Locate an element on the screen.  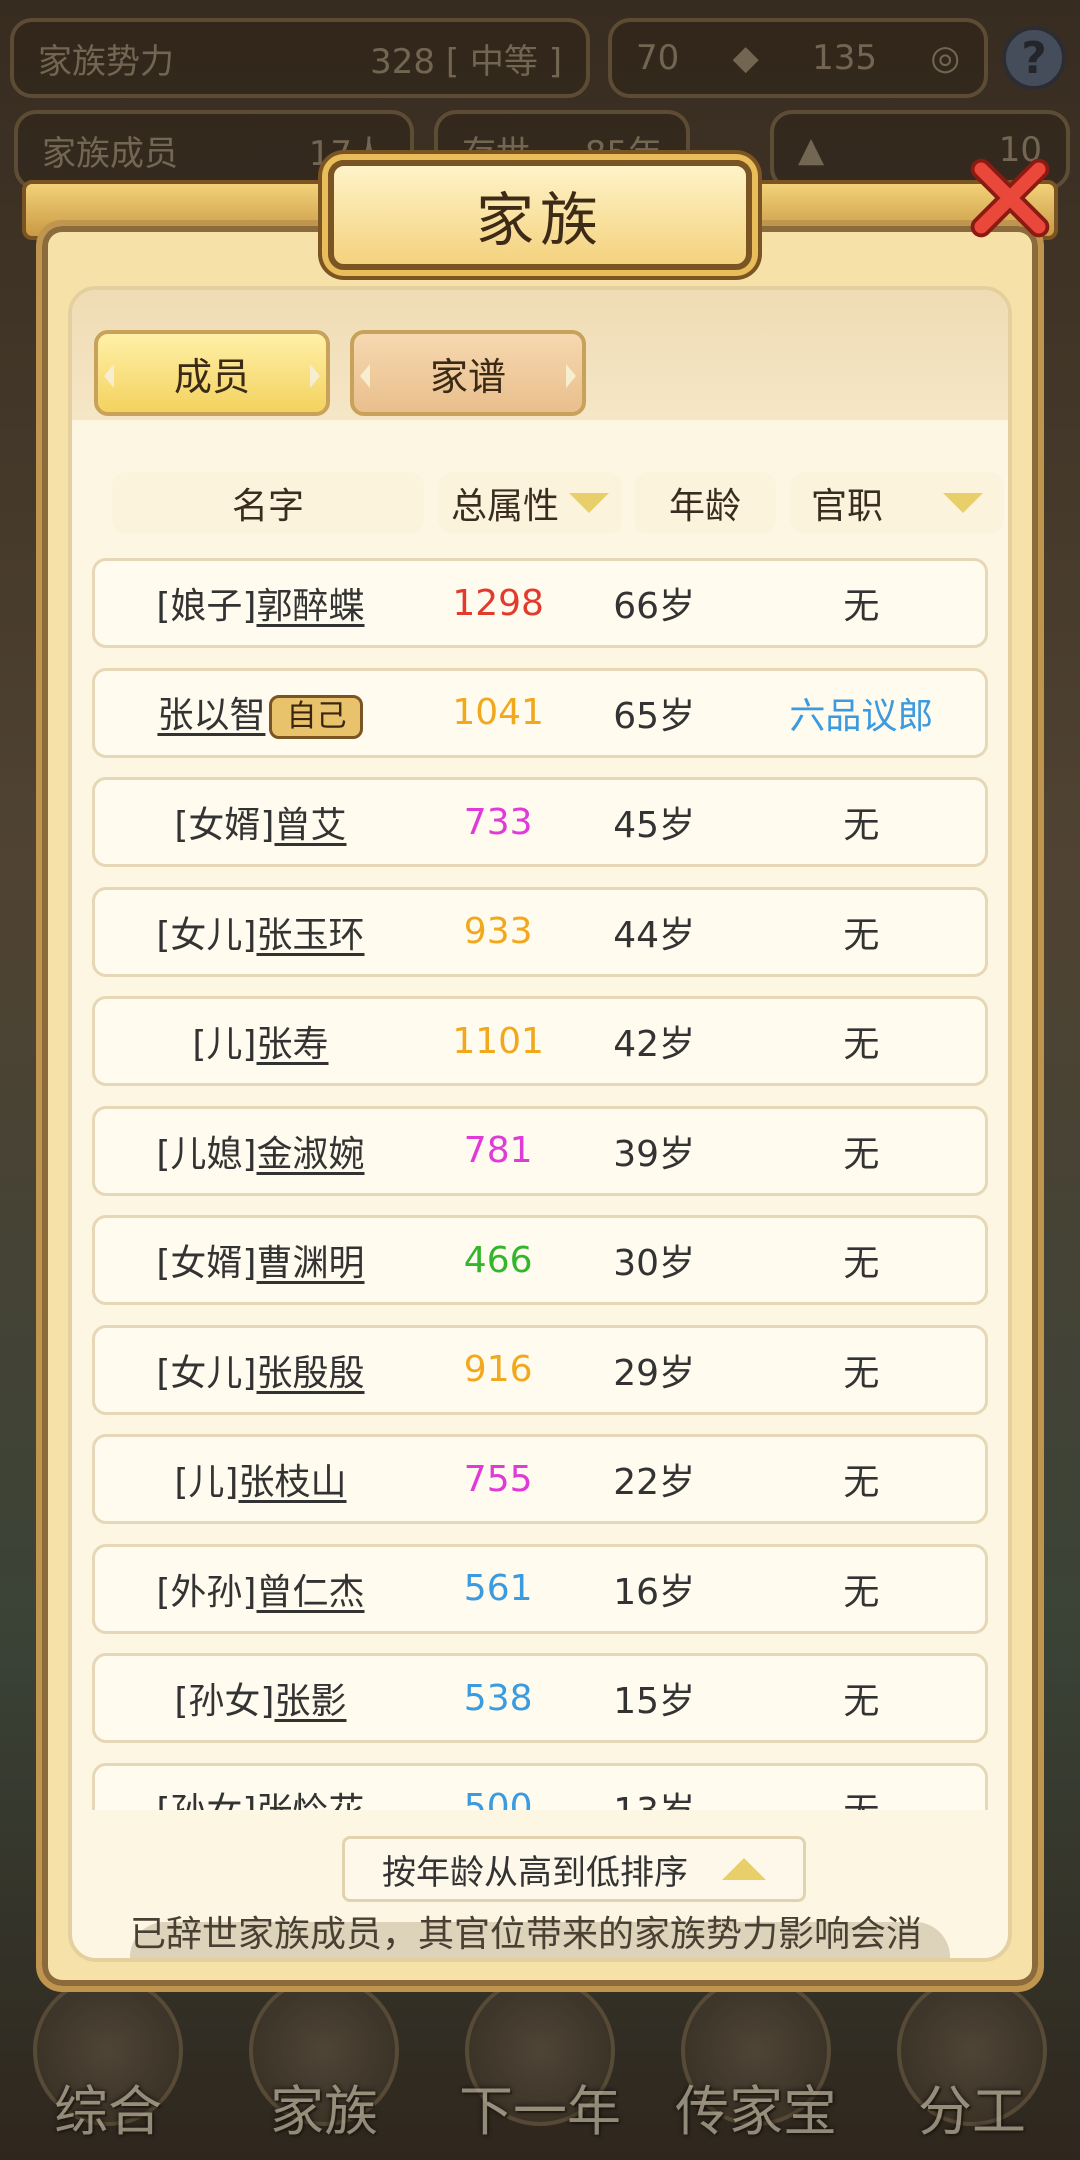
column-header-age: 年龄 is located at coordinates (705, 503).